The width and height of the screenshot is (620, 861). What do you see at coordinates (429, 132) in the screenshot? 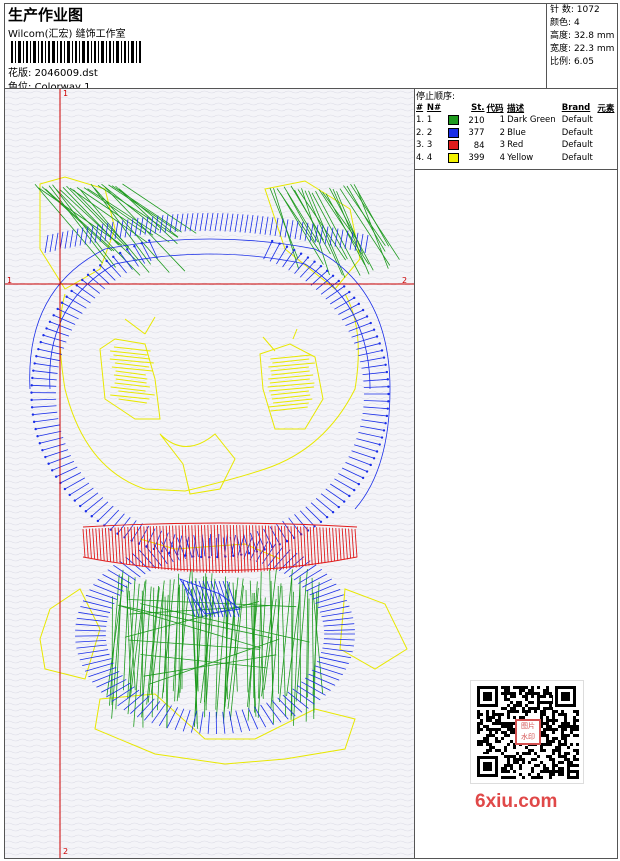
I see `row-needle: 2` at bounding box center [429, 132].